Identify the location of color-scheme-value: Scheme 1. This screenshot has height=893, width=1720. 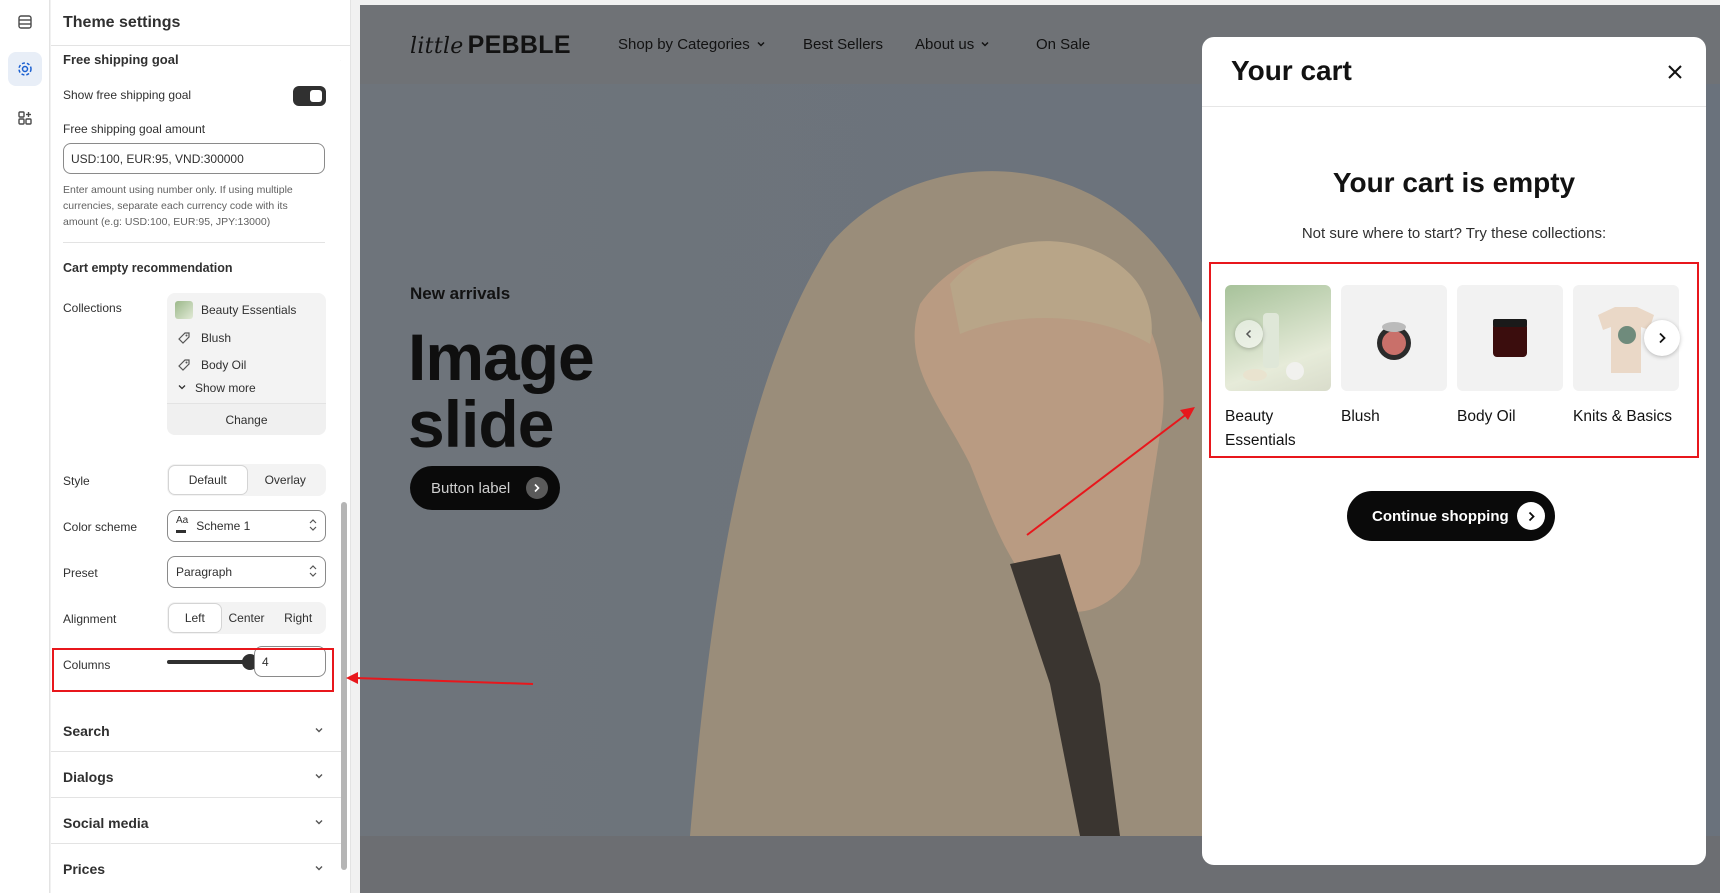
(223, 526).